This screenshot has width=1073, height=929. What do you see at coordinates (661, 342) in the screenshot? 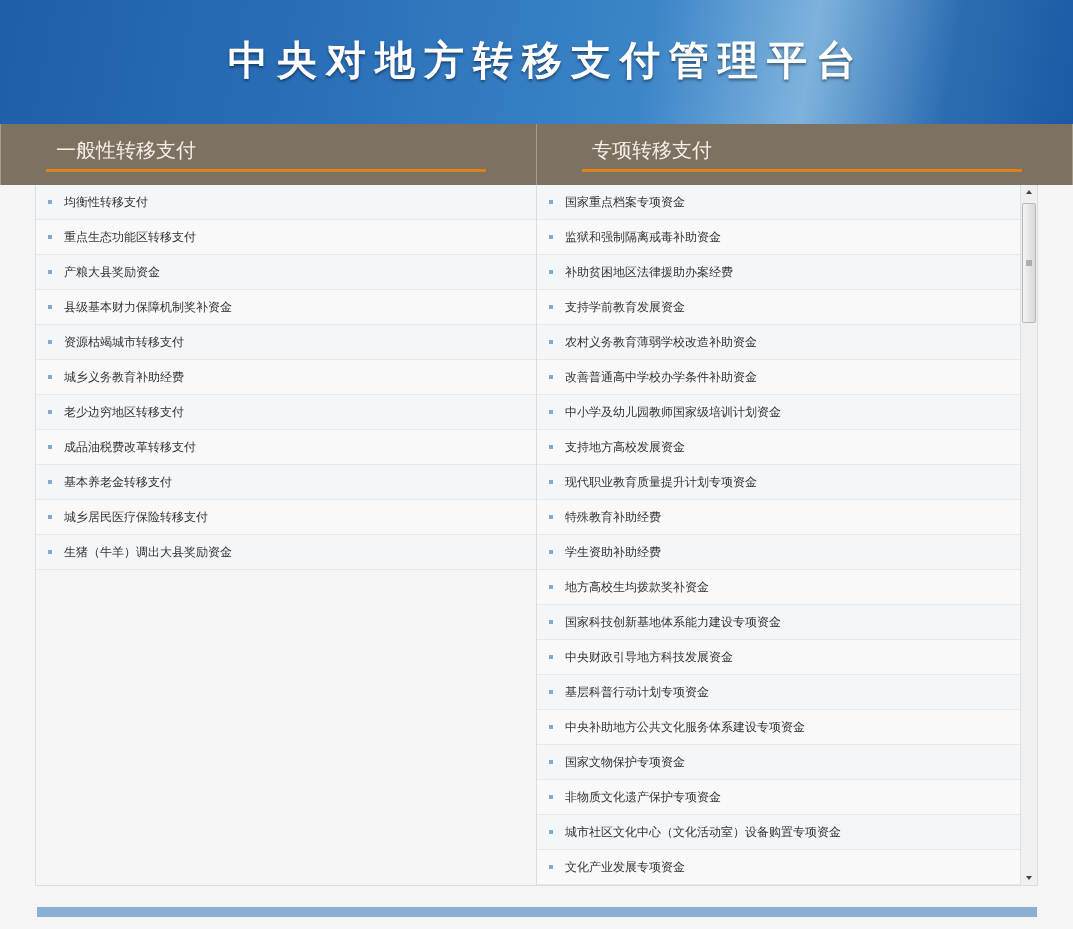
I see `transfer-link: 农村义务教育薄弱学校改造补助资金` at bounding box center [661, 342].